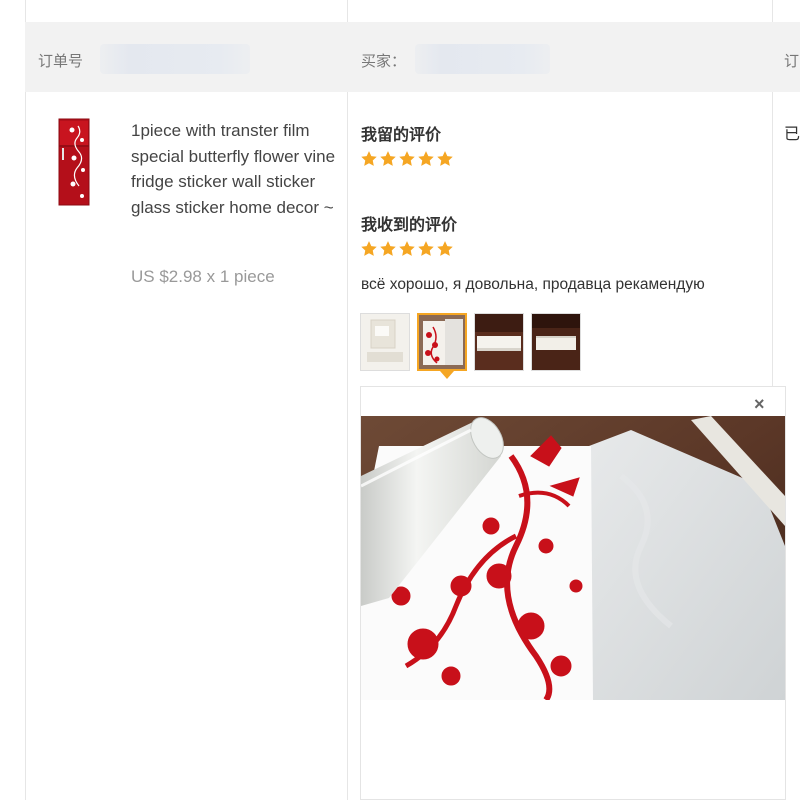 This screenshot has width=800, height=800. What do you see at coordinates (203, 276) in the screenshot?
I see `product-price: US $2.98 x 1 piece` at bounding box center [203, 276].